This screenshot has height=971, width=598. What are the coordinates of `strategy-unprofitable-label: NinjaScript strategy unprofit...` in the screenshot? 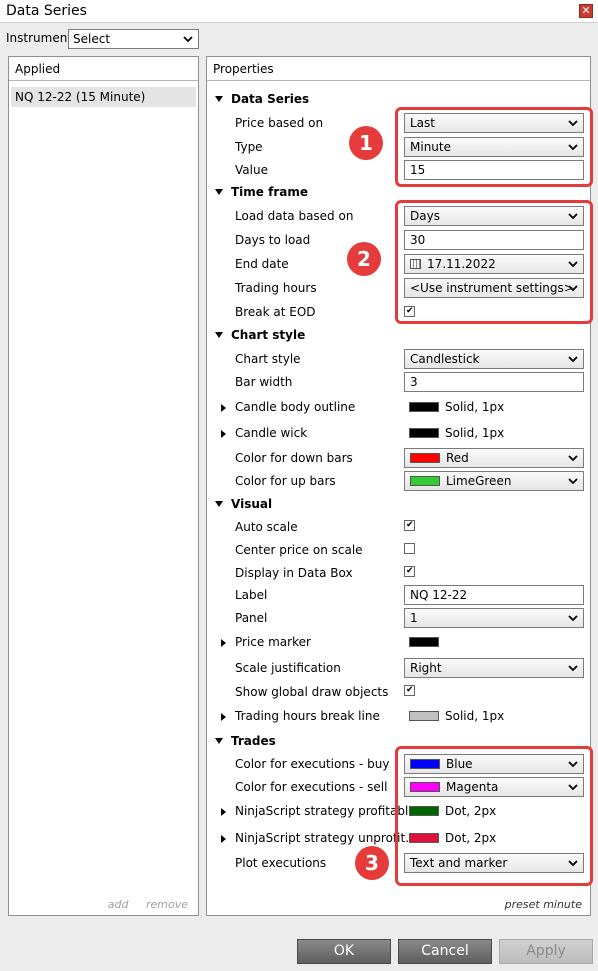 It's located at (319, 838).